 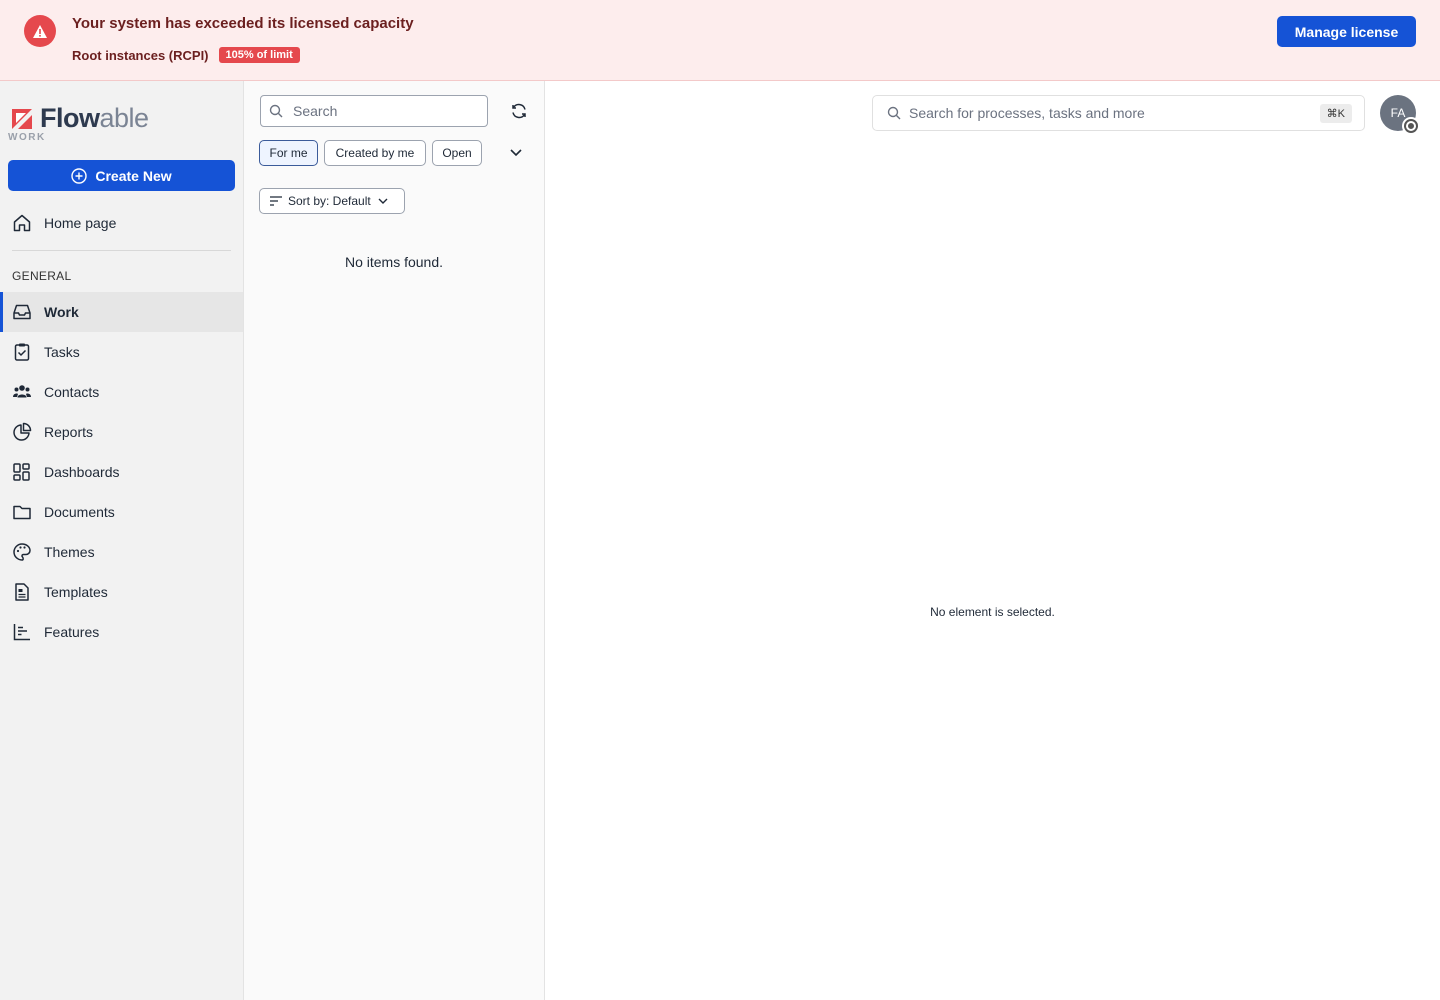 What do you see at coordinates (94, 118) in the screenshot?
I see `logo-wordmark: Flowable` at bounding box center [94, 118].